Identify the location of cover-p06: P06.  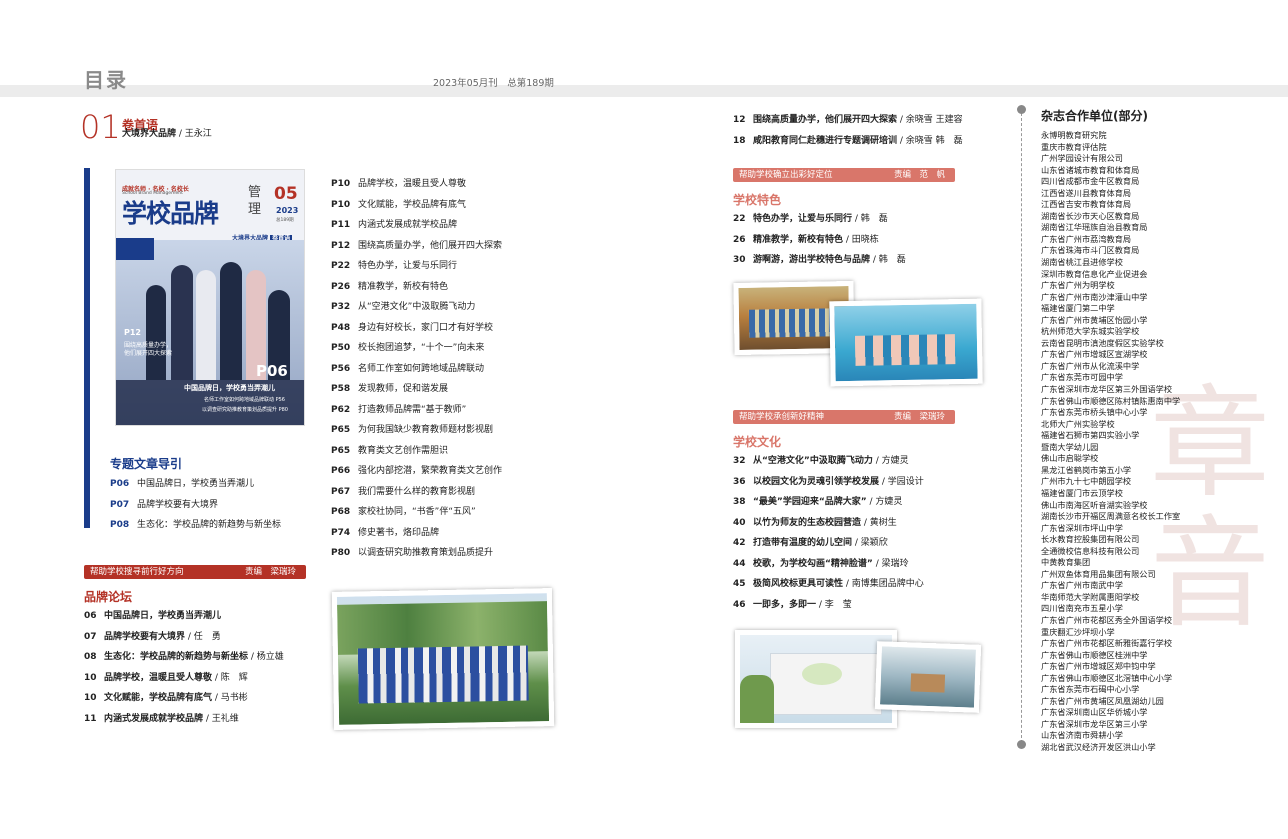
(272, 371).